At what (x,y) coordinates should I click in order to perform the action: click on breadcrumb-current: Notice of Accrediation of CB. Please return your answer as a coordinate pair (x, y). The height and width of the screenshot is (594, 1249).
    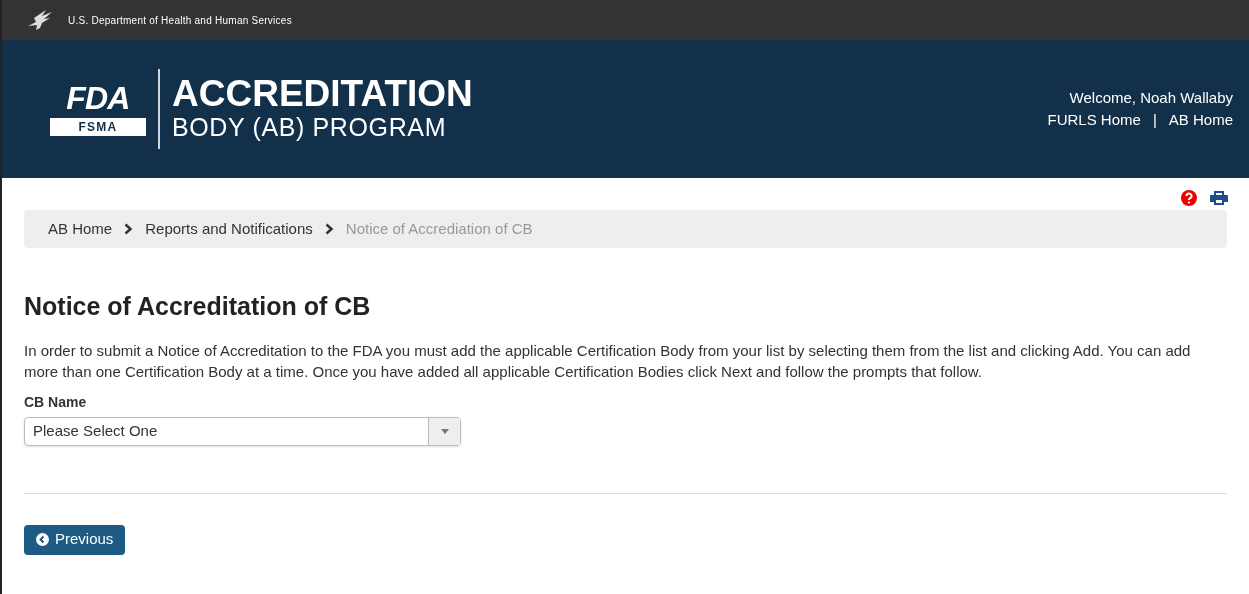
    Looking at the image, I should click on (439, 228).